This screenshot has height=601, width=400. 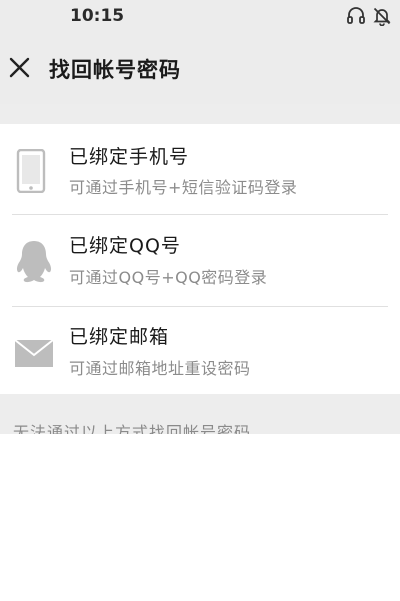 What do you see at coordinates (356, 16) in the screenshot?
I see `headset-icon` at bounding box center [356, 16].